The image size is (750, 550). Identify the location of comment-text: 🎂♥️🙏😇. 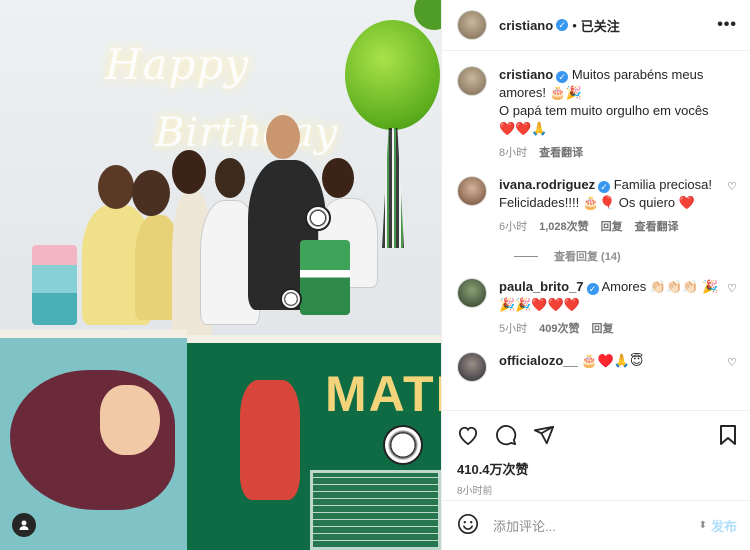
(612, 360).